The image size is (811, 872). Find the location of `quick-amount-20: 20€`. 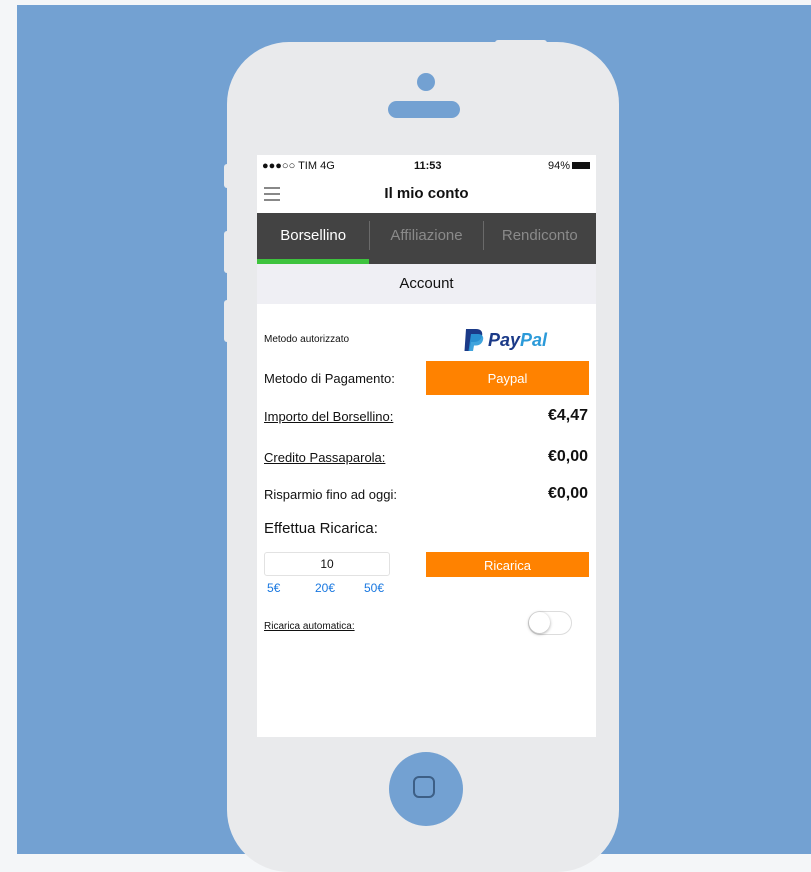

quick-amount-20: 20€ is located at coordinates (325, 588).